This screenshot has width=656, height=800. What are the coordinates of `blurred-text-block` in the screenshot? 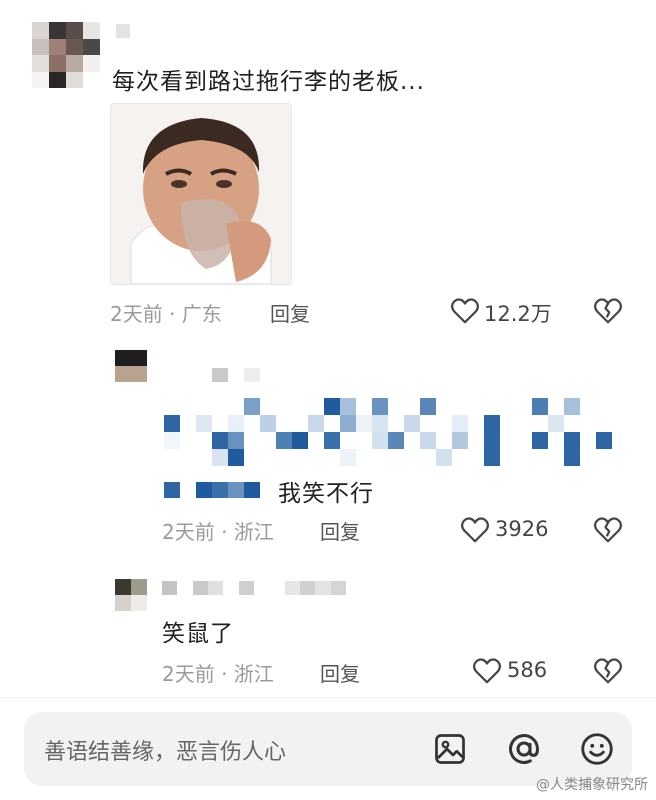 It's located at (388, 432).